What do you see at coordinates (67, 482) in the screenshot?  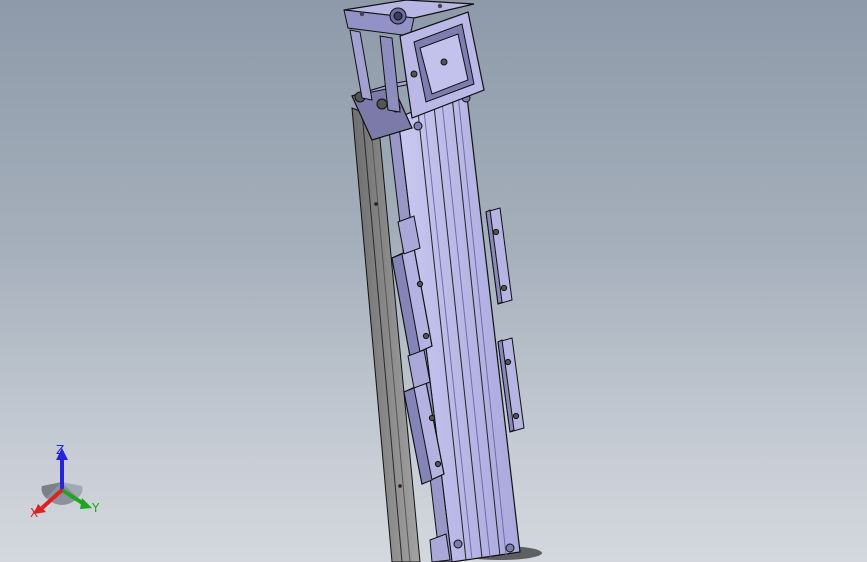 I see `view-orientation-triad: Z Y X` at bounding box center [67, 482].